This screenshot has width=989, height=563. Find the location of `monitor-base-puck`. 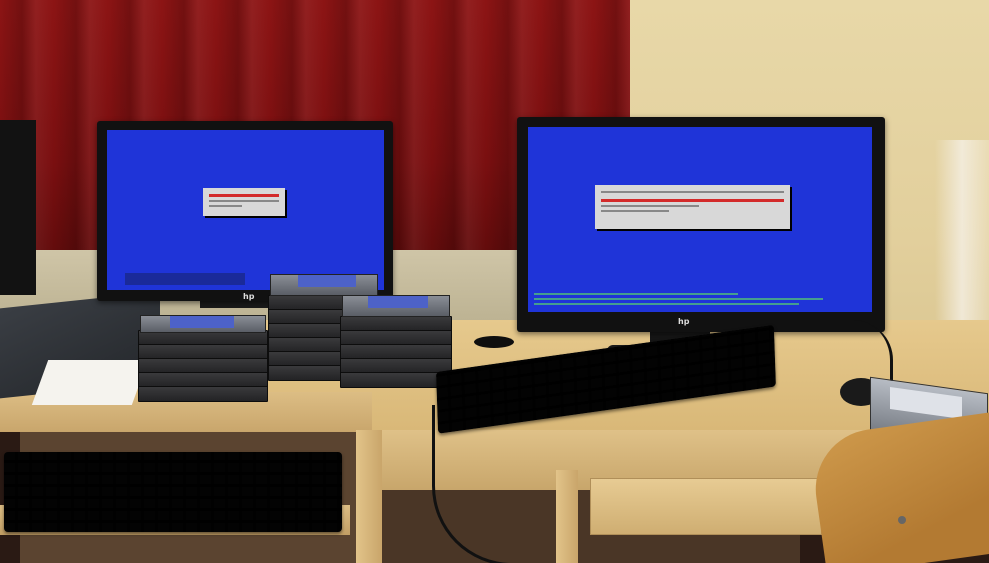

monitor-base-puck is located at coordinates (494, 342).